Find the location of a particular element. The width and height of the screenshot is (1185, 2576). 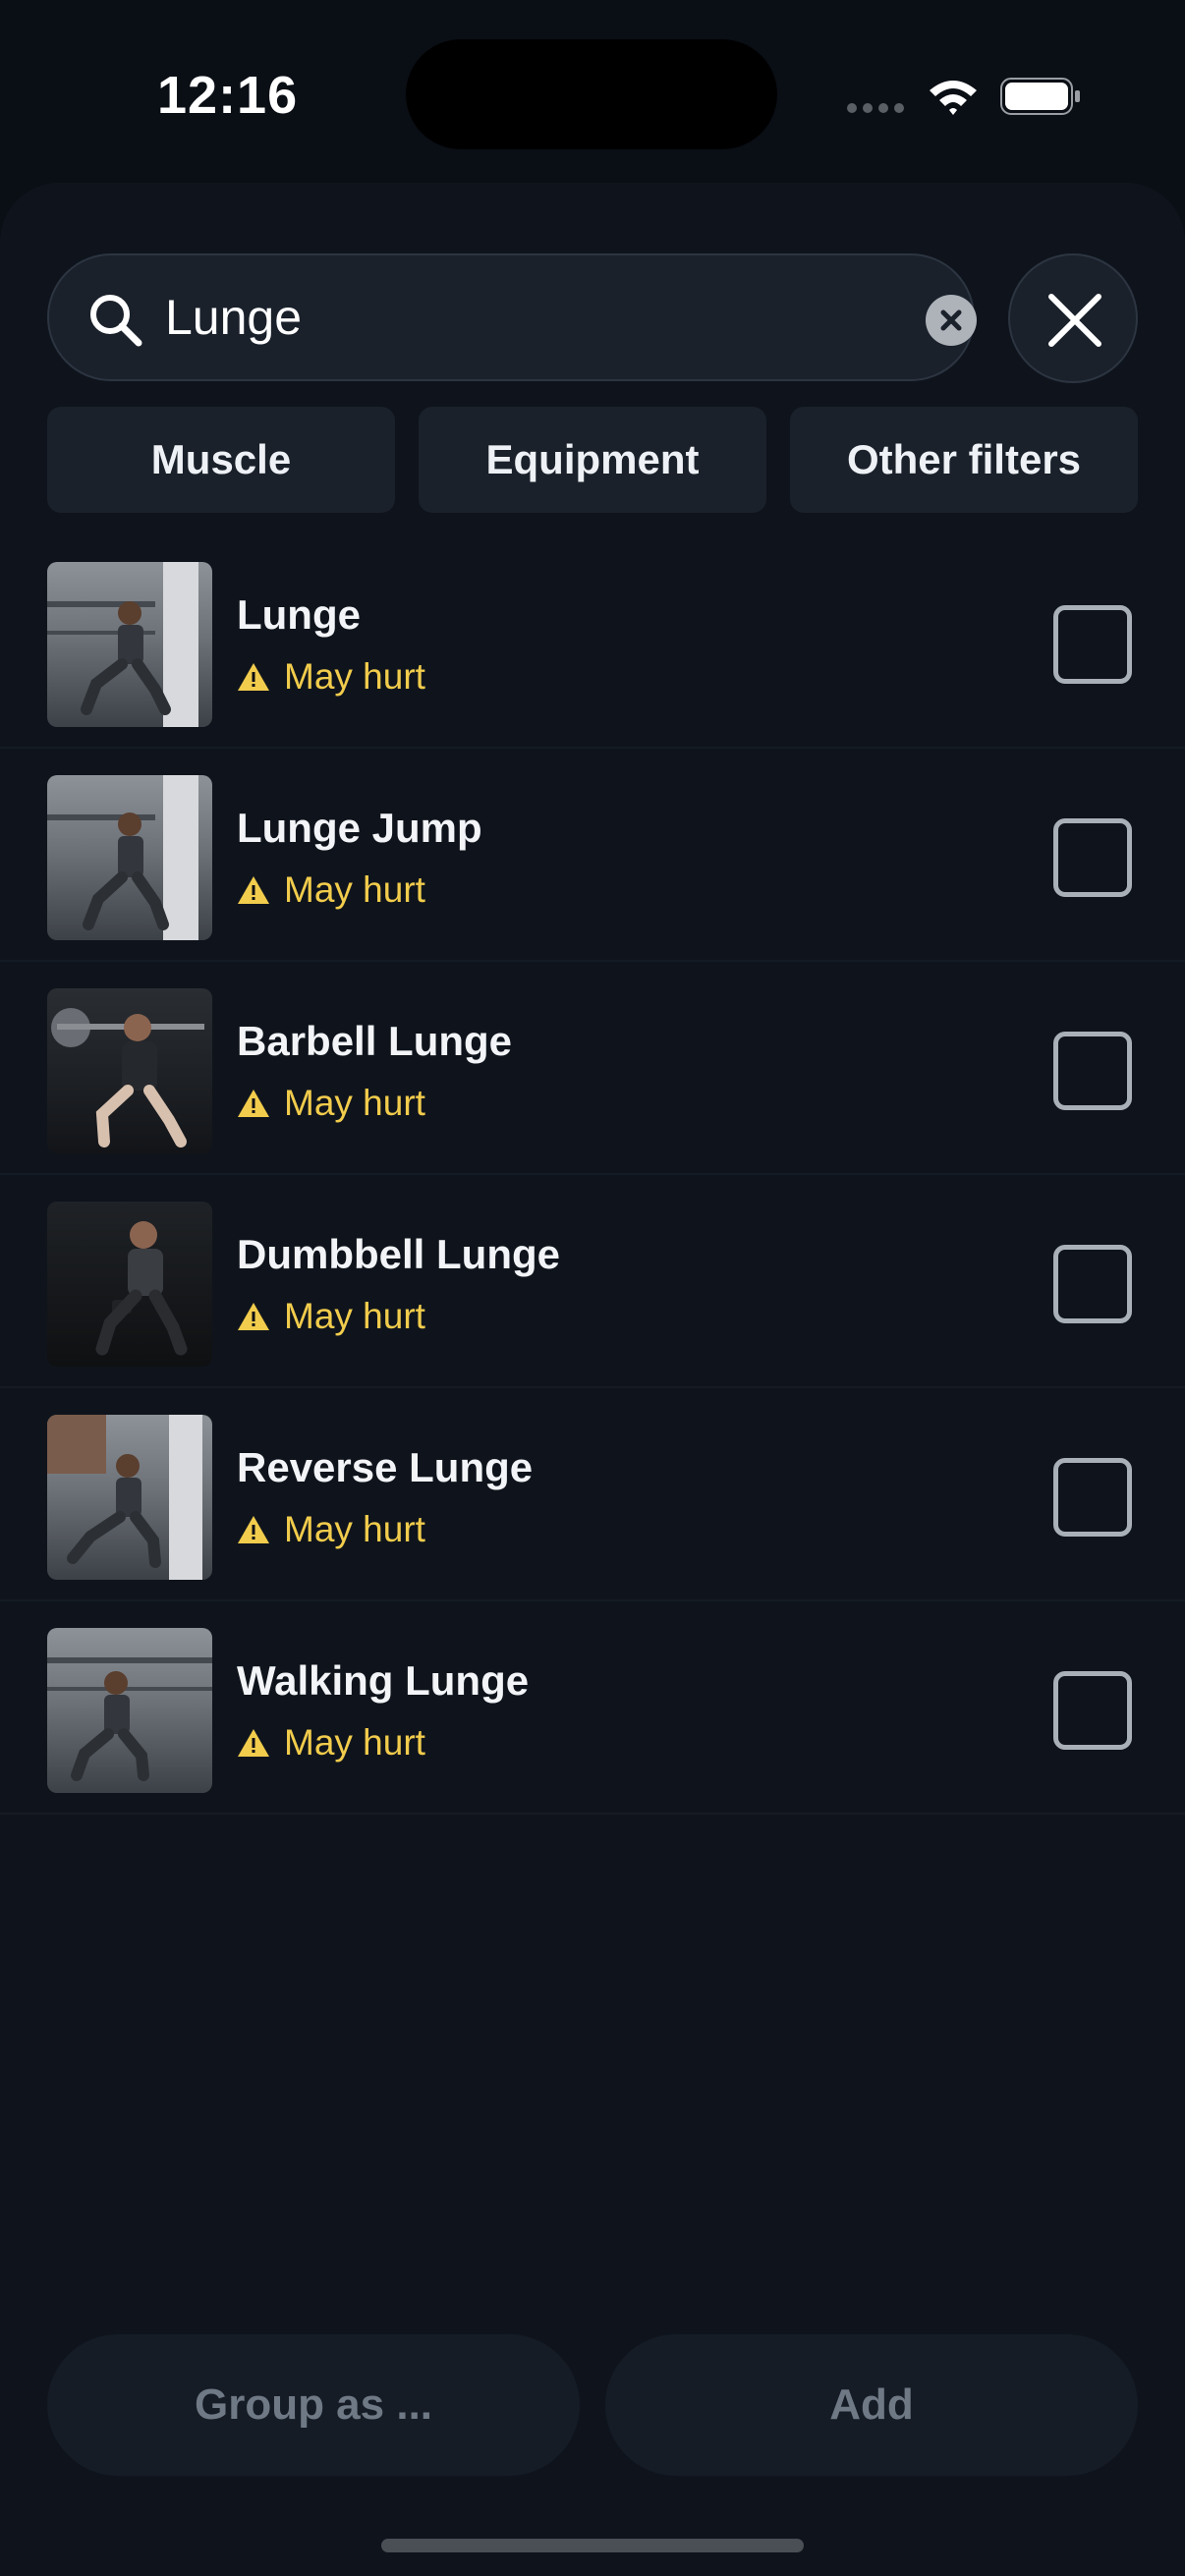

exercise-row-lunge-jump: Lunge Jump May hurt is located at coordinates (592, 856).